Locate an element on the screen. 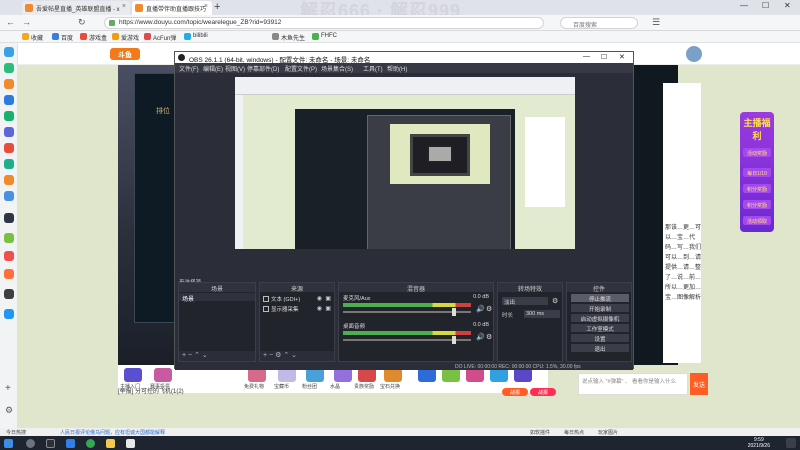 The height and width of the screenshot is (450, 800). menu-tools: 工具(T) is located at coordinates (373, 68).